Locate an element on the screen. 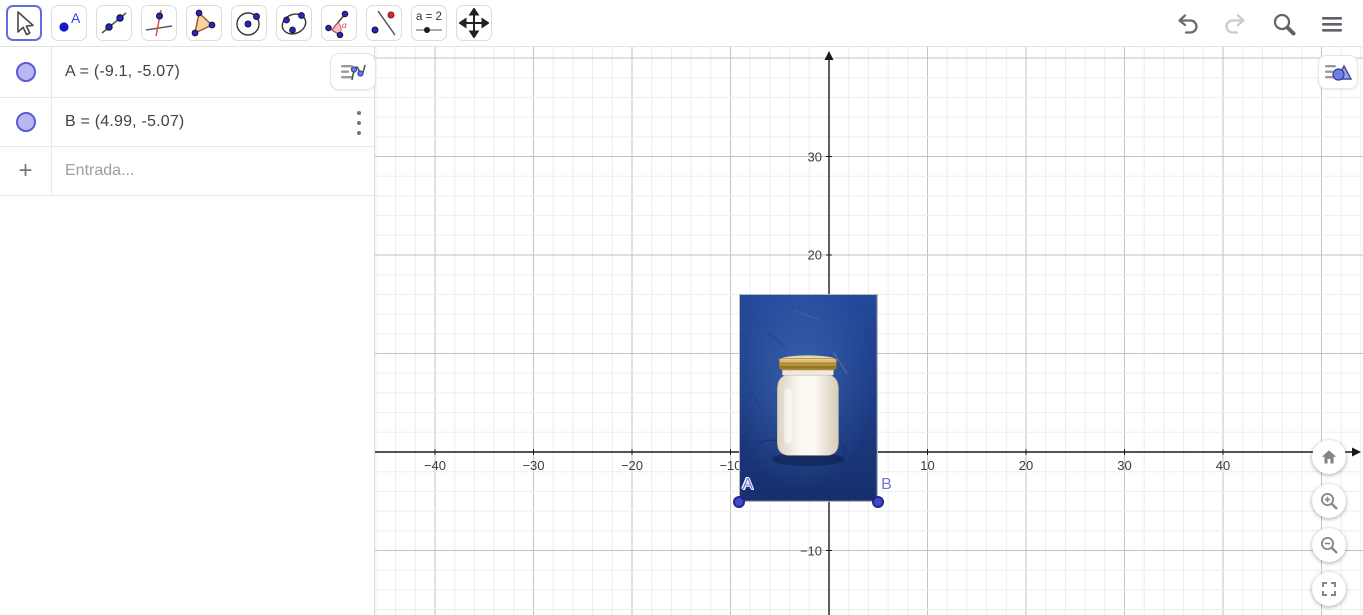  slider-icon: a = 2 is located at coordinates (429, 22).